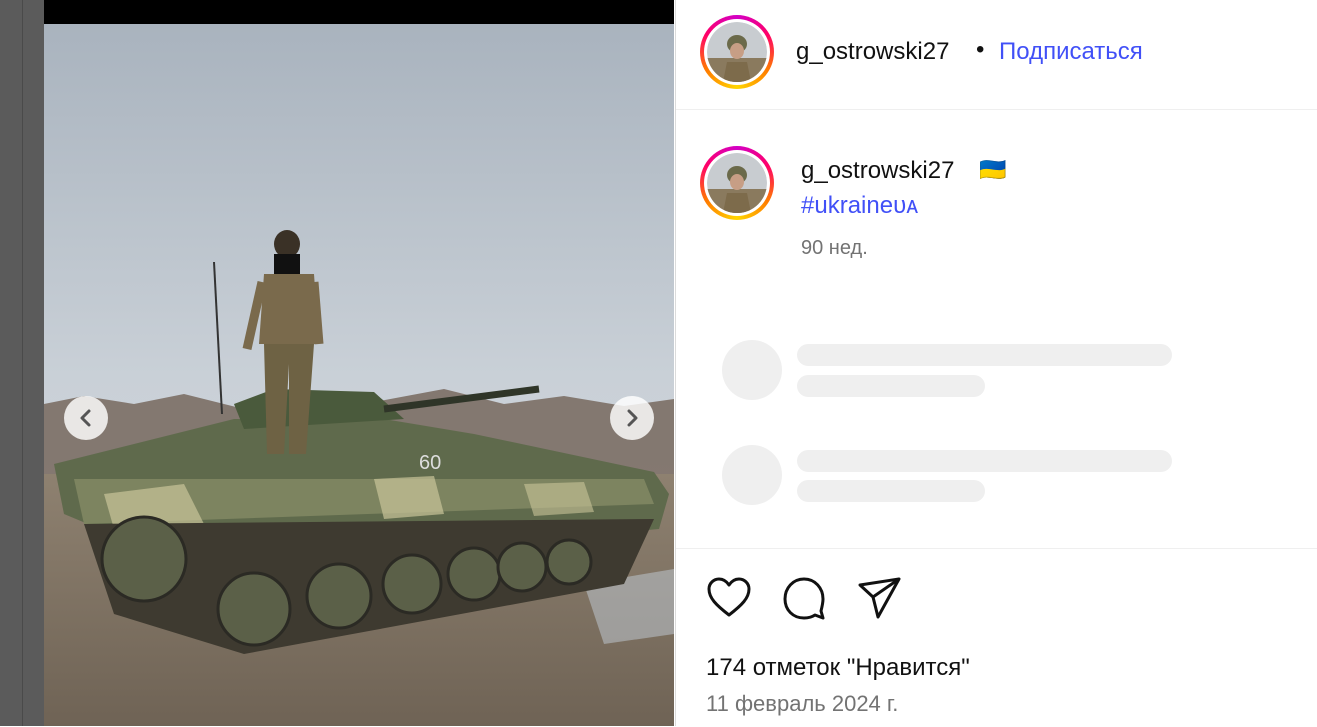  I want to click on caption-time-ago: 90 нед., so click(834, 248).